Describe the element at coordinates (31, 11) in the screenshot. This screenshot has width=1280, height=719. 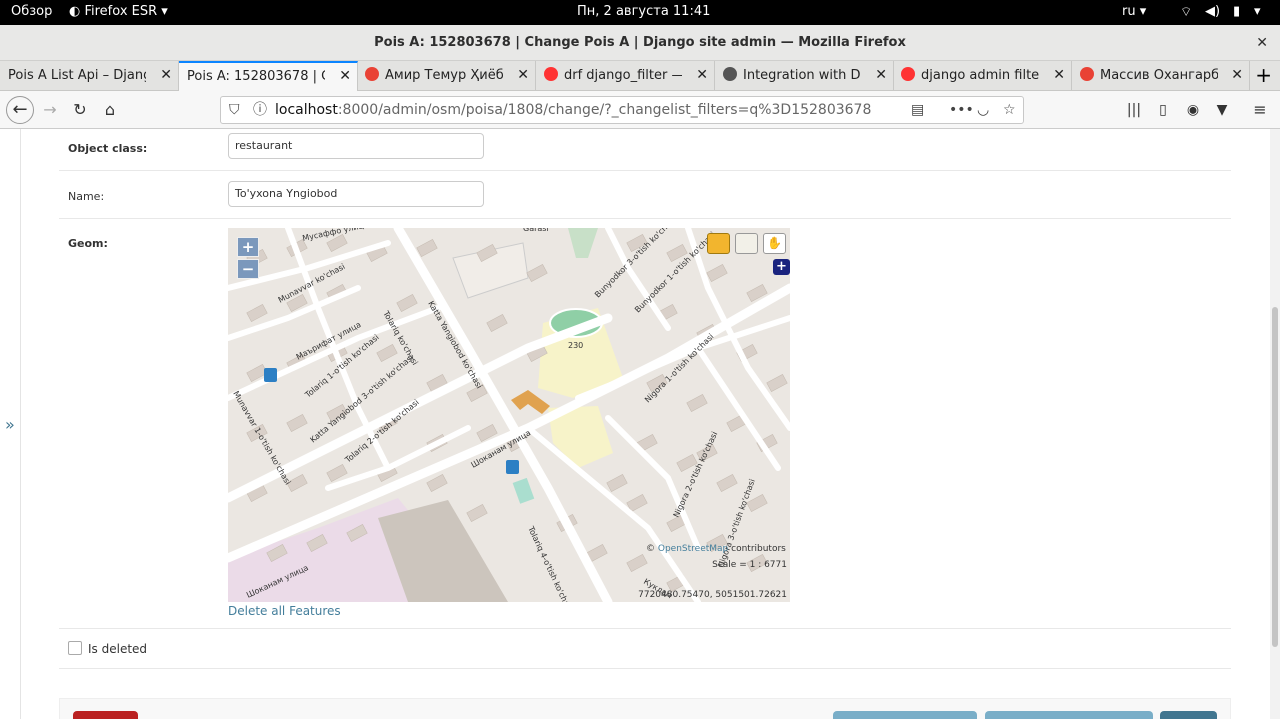
I see `activities-button: Обзор` at that location.